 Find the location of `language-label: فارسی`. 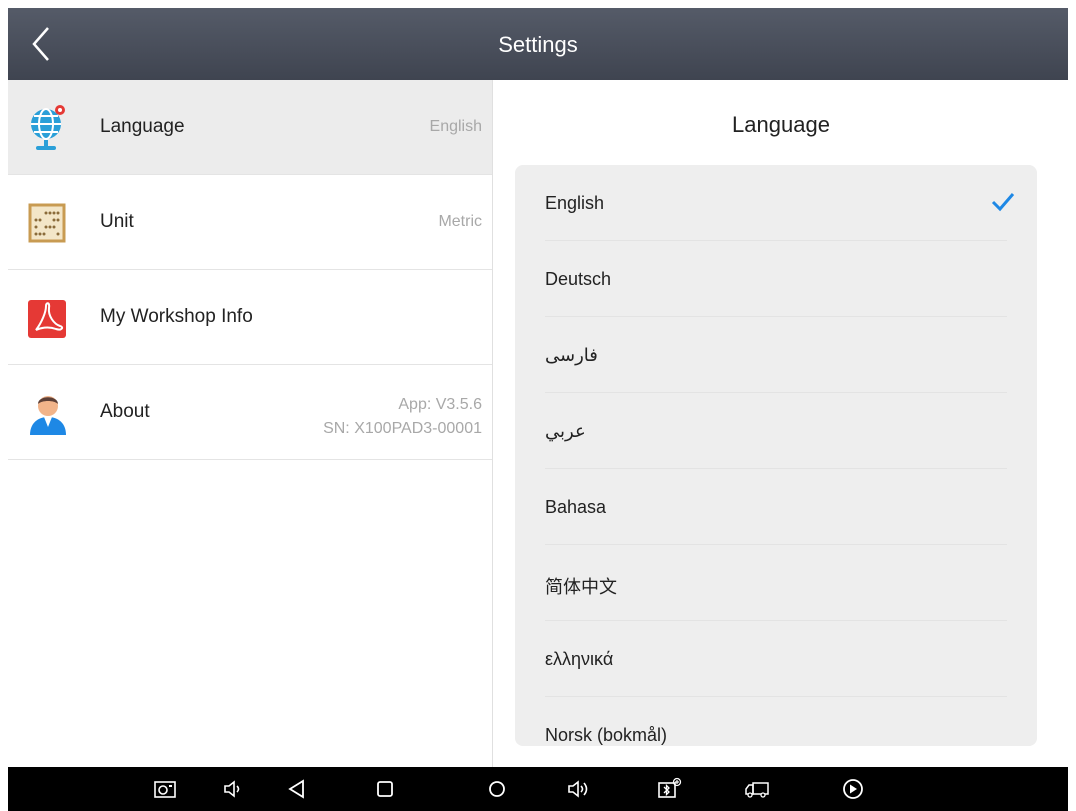

language-label: فارسی is located at coordinates (571, 355).